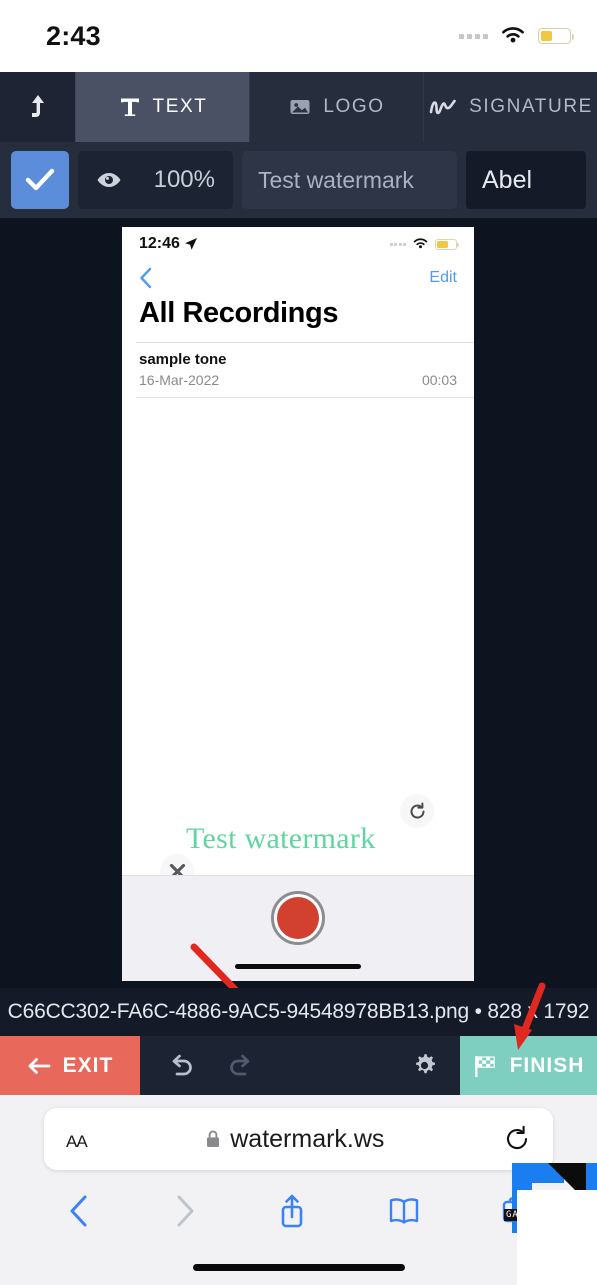  I want to click on tab-logo-label: LOGO, so click(354, 106).